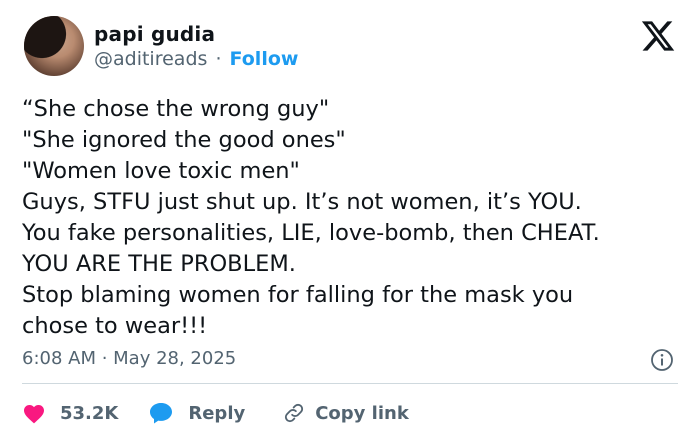 This screenshot has width=700, height=440. Describe the element at coordinates (264, 59) in the screenshot. I see `follow-button: Follow` at that location.